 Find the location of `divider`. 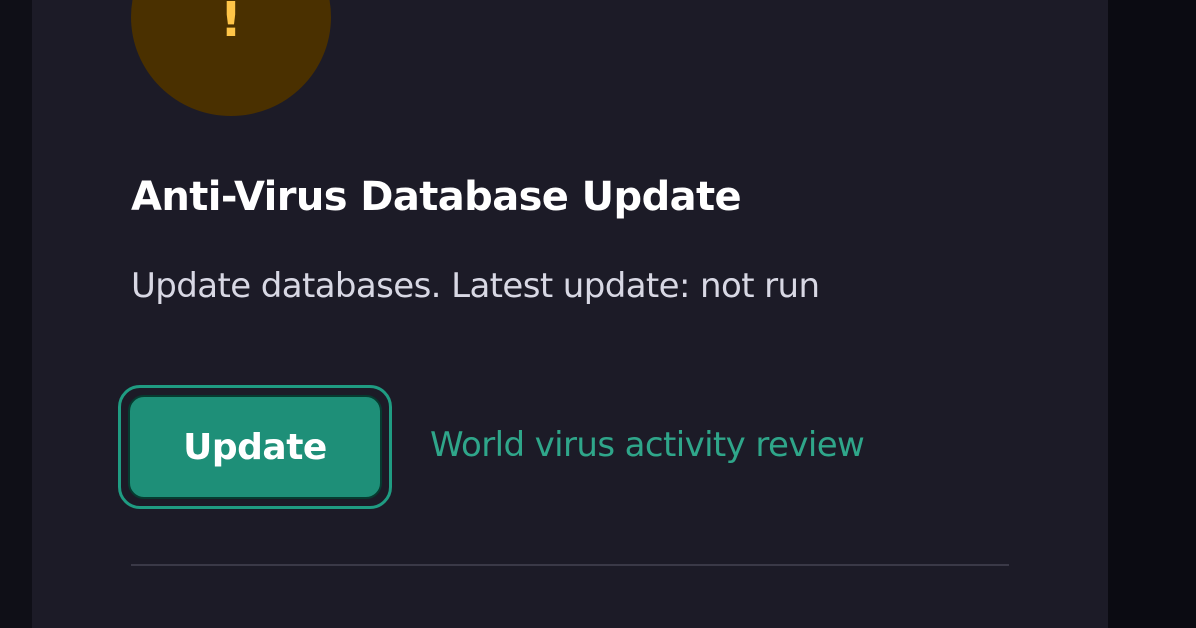

divider is located at coordinates (570, 565).